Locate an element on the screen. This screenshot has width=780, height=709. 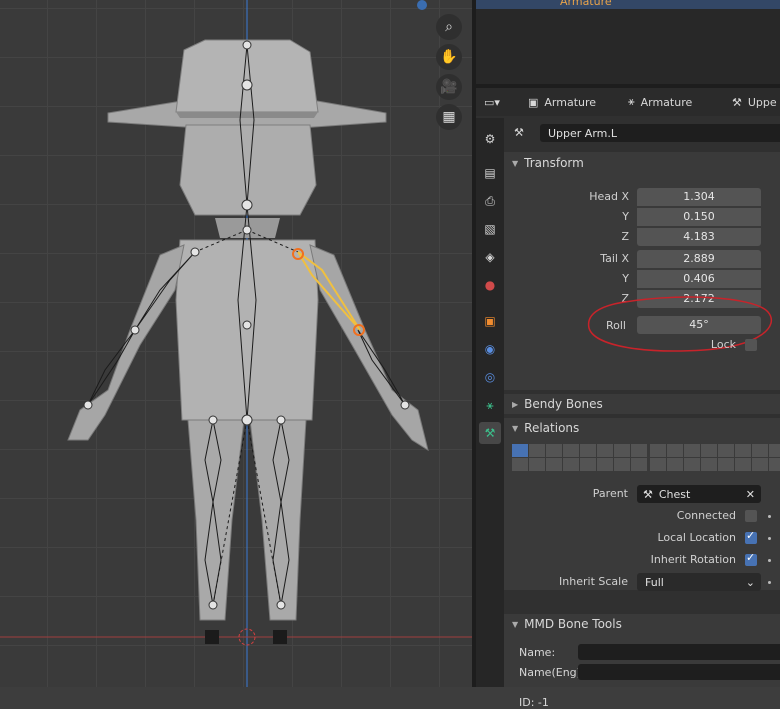
tail-x-label: Tail X is located at coordinates (614, 258).